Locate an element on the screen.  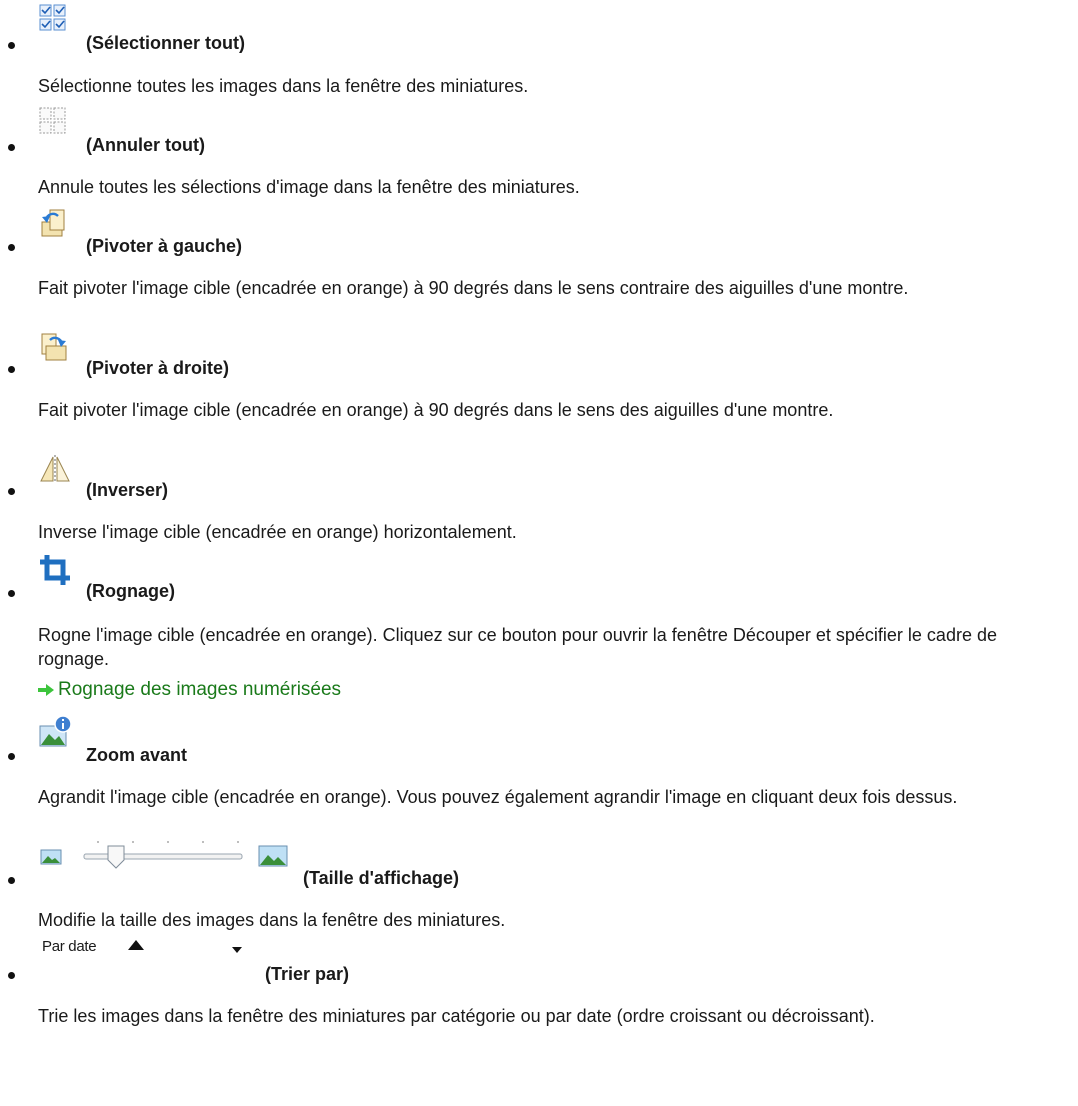
cancel-all-icon is located at coordinates (53, 121).